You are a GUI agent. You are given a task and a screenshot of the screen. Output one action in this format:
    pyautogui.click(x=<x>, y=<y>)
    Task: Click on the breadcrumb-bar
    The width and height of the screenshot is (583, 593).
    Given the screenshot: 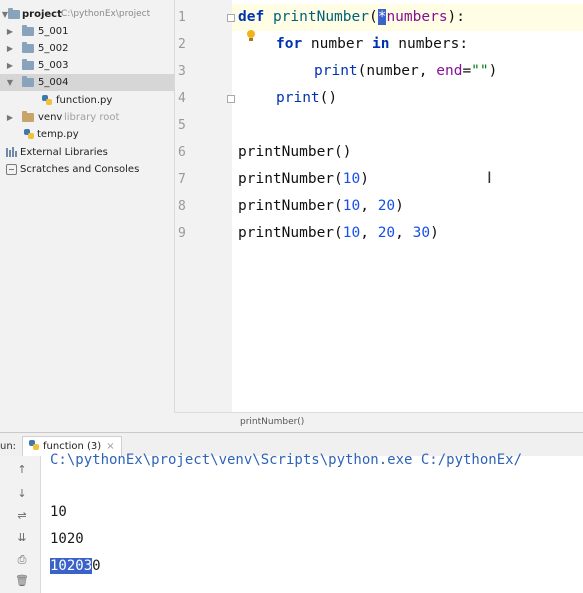 What is the action you would take?
    pyautogui.click(x=378, y=422)
    